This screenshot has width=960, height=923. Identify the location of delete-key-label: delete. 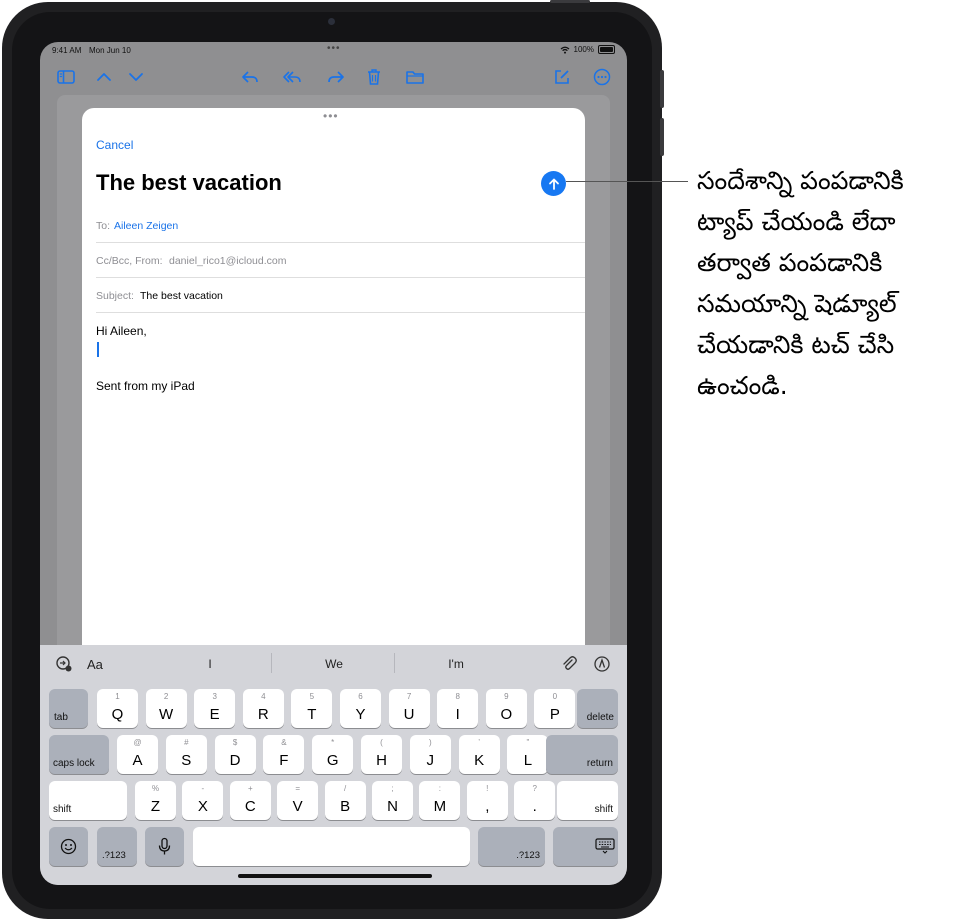
(600, 717).